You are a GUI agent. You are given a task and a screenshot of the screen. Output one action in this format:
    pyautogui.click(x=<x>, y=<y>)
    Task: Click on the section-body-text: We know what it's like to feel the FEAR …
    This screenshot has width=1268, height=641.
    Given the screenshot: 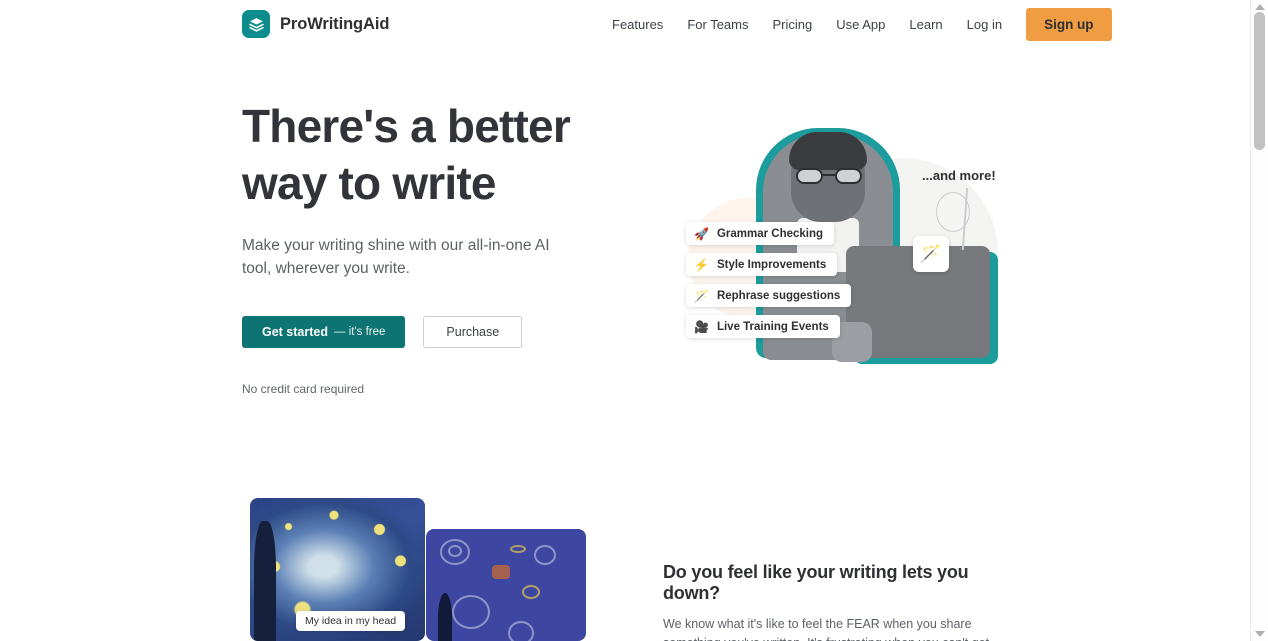 What is the action you would take?
    pyautogui.click(x=826, y=629)
    